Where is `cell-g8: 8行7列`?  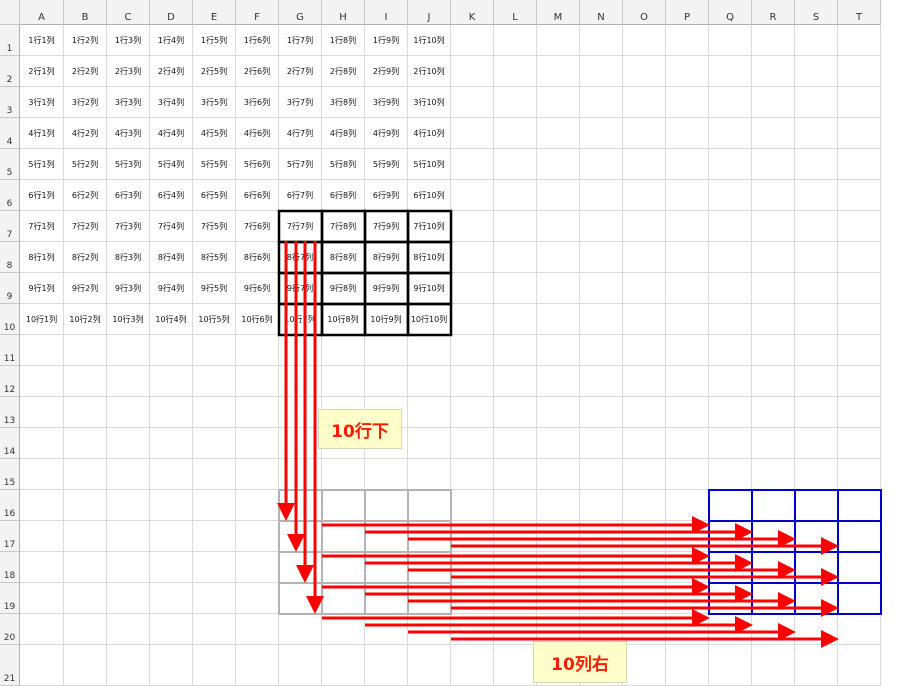 cell-g8: 8行7列 is located at coordinates (300, 257).